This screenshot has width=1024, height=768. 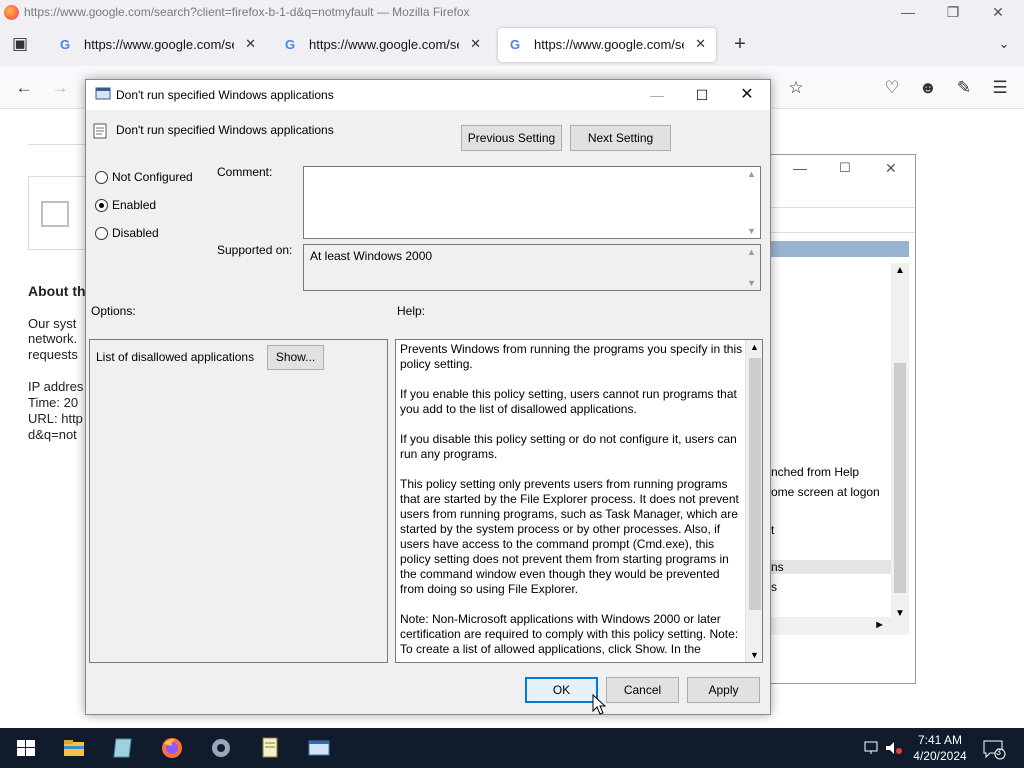 I want to click on new-tab-icon: +, so click(x=740, y=44).